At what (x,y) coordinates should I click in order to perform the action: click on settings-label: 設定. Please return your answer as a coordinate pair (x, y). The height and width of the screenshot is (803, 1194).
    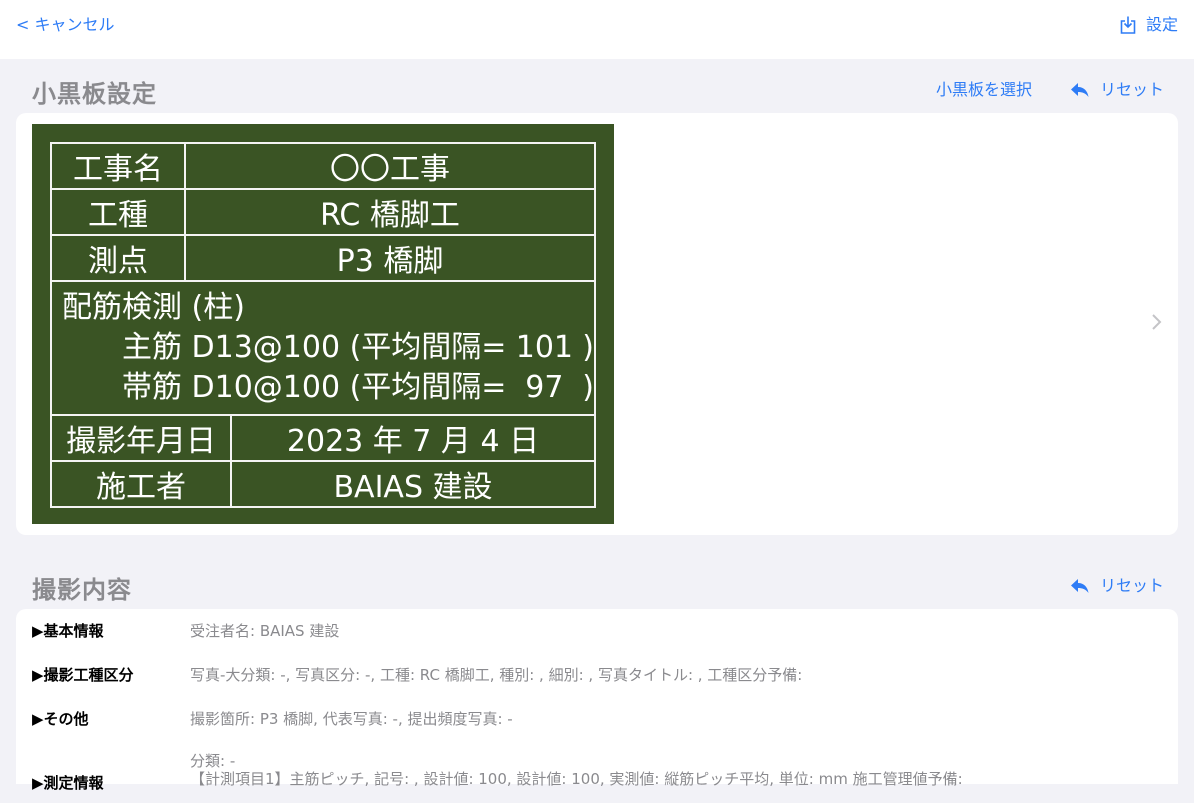
    Looking at the image, I should click on (1161, 24).